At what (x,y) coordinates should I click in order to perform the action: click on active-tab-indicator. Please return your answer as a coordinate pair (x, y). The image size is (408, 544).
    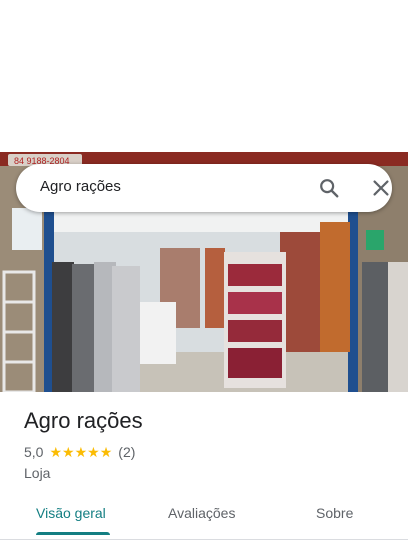
    Looking at the image, I should click on (73, 533).